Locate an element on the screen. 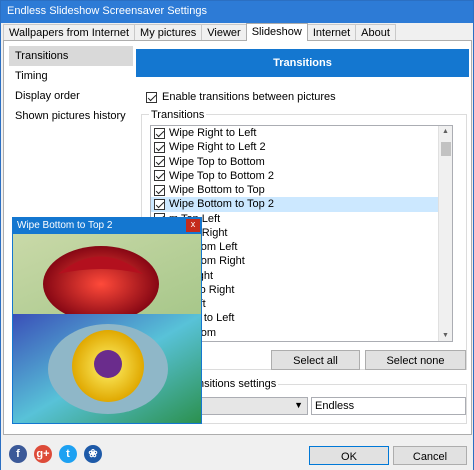 This screenshot has width=474, height=470. scroll-down-icon: ▼ is located at coordinates (445, 335).